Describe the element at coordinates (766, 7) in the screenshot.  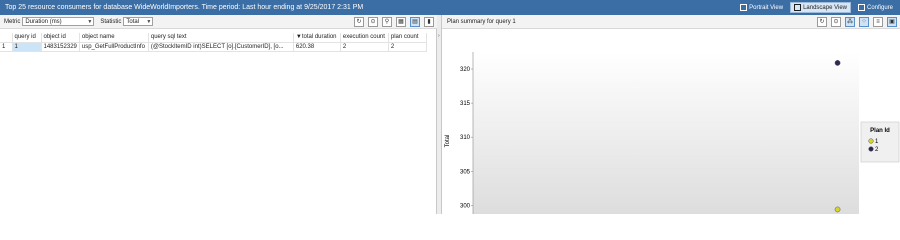
I see `portrait-view-label: Portrait View` at that location.